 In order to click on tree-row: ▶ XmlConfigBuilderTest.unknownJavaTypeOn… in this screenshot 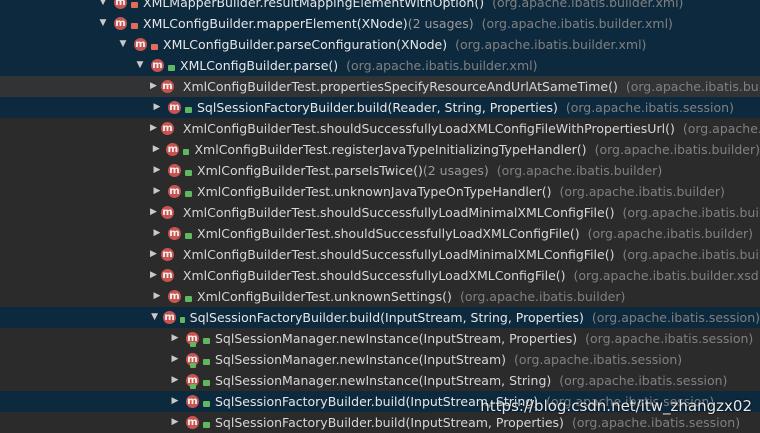, I will do `click(380, 191)`.